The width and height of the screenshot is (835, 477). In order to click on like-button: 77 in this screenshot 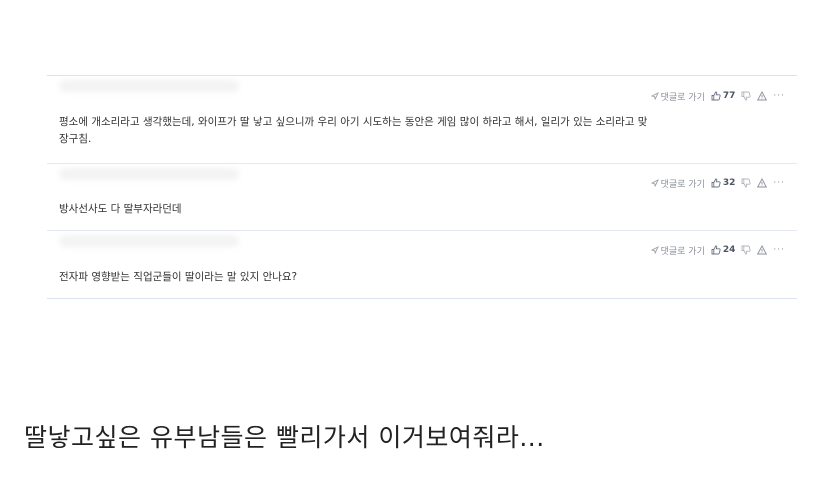, I will do `click(723, 96)`.